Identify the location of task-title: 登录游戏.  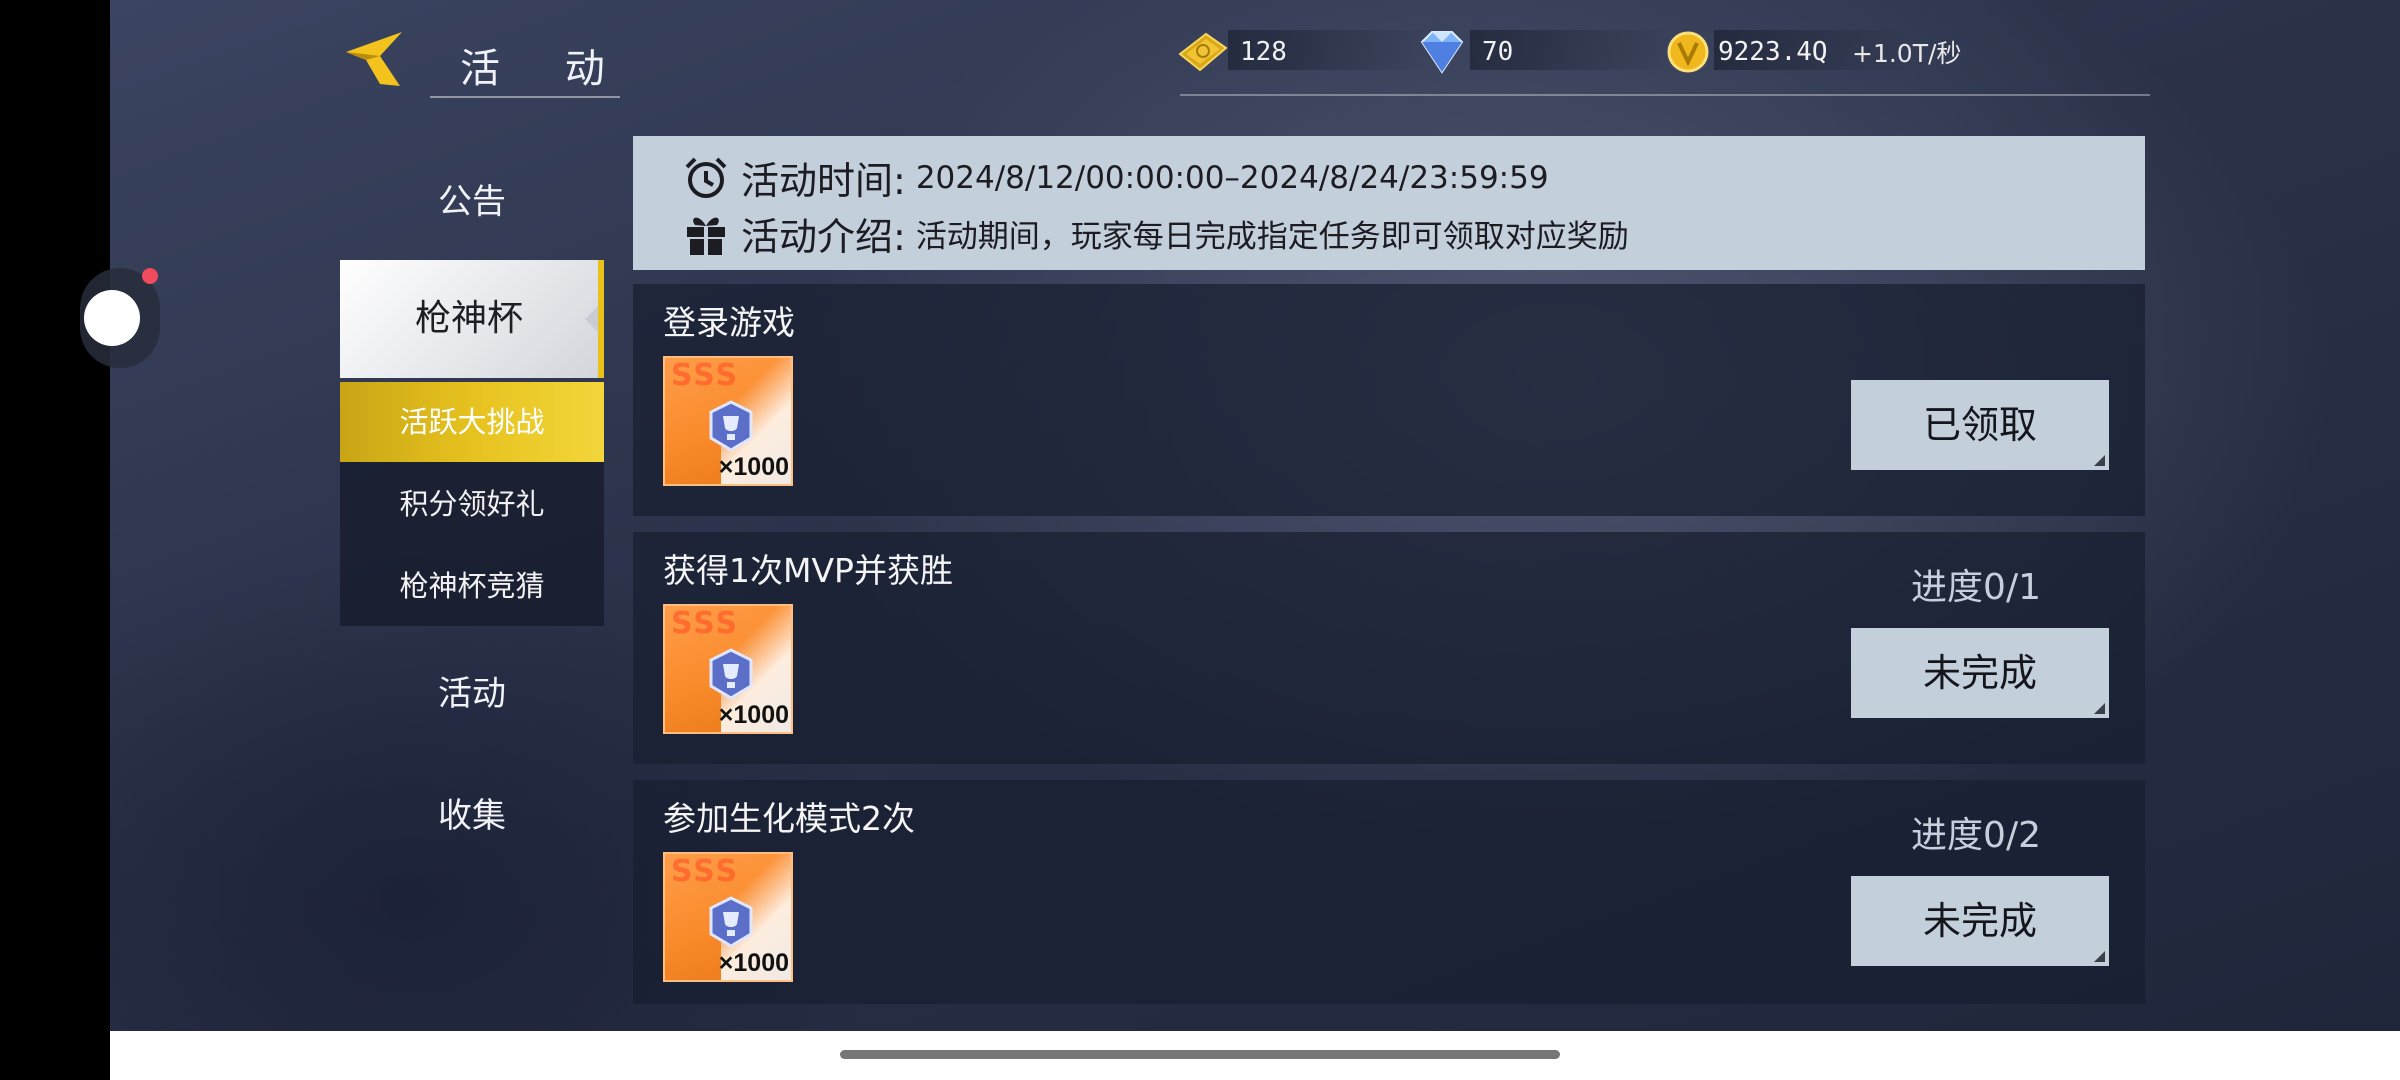
(729, 322).